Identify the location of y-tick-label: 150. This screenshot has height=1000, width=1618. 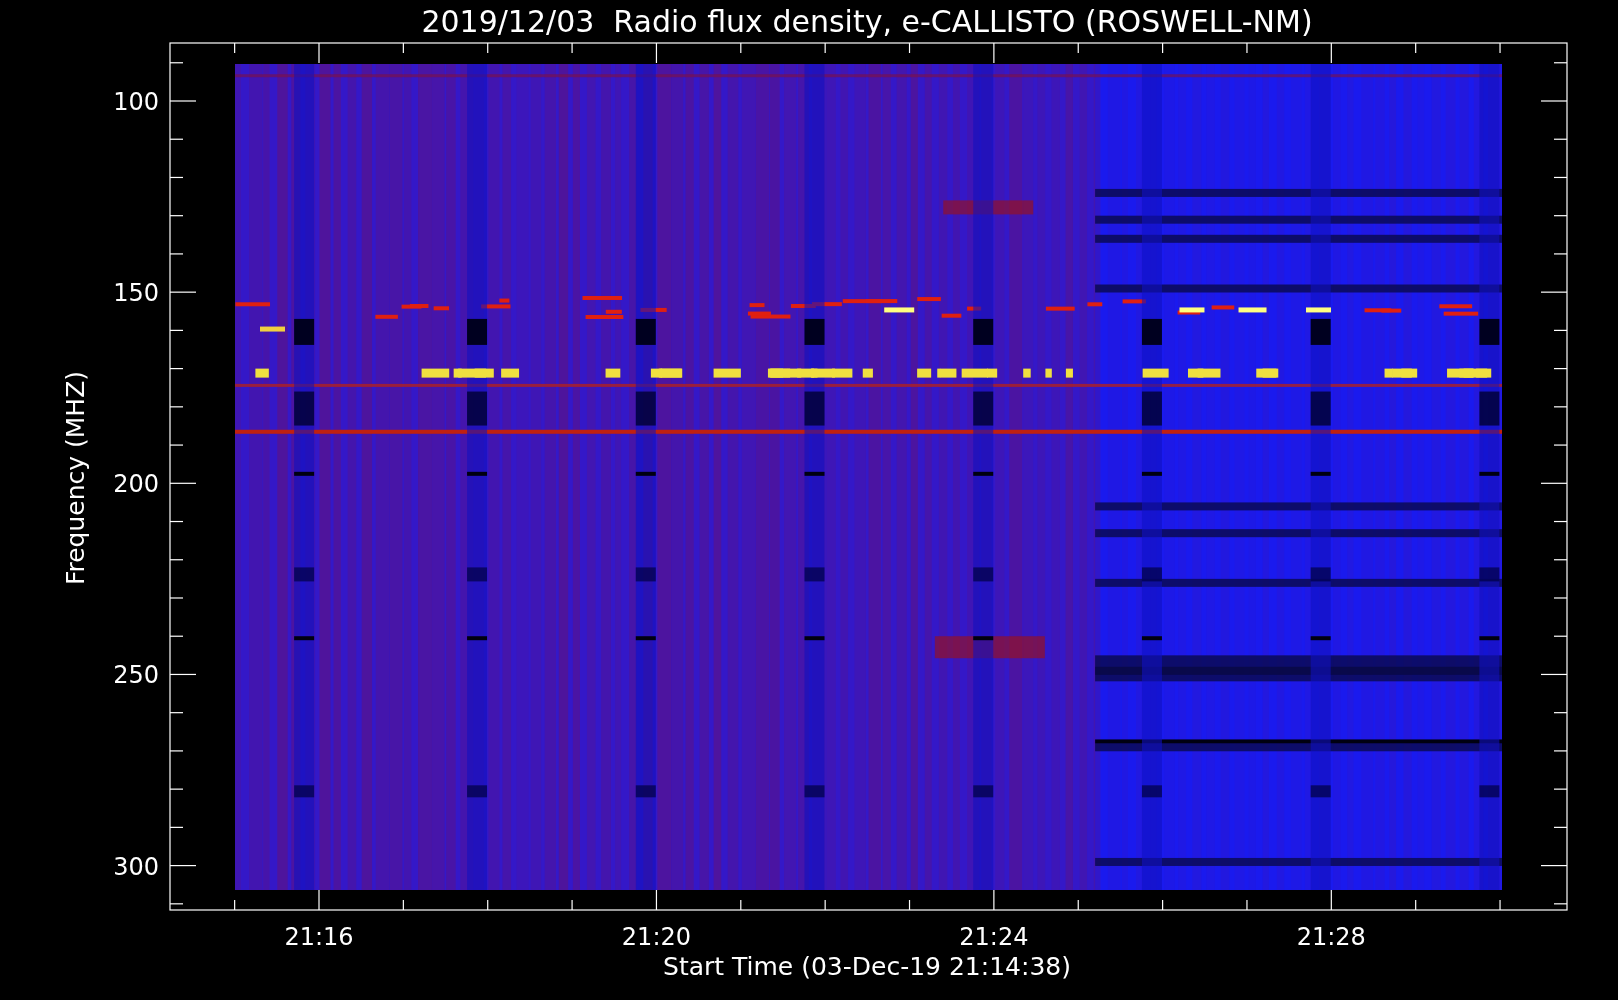
(136, 293).